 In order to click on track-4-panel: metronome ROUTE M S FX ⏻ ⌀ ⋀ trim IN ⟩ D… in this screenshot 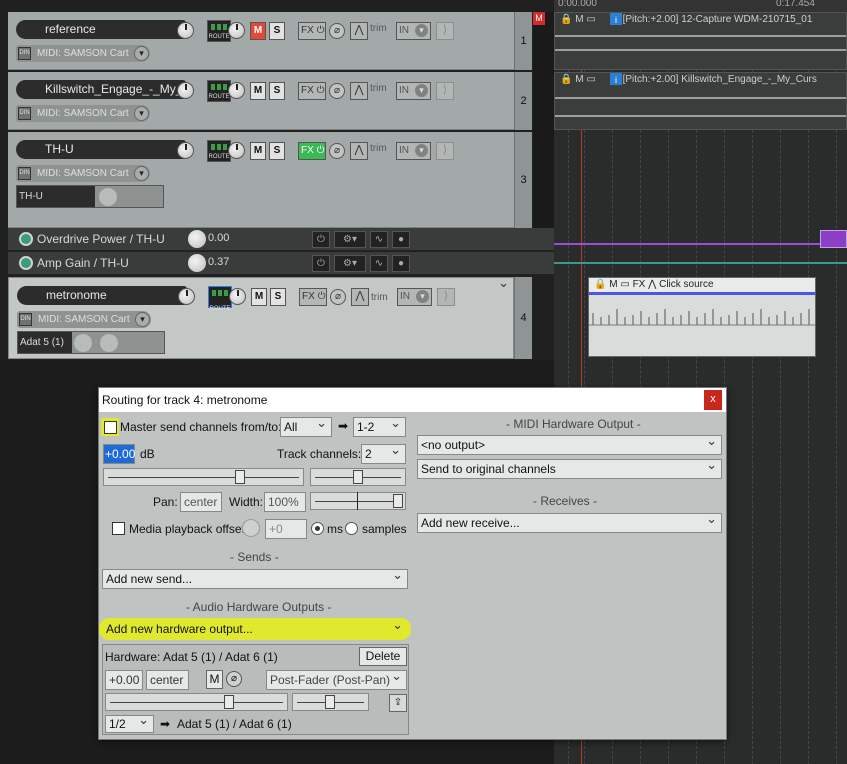, I will do `click(261, 318)`.